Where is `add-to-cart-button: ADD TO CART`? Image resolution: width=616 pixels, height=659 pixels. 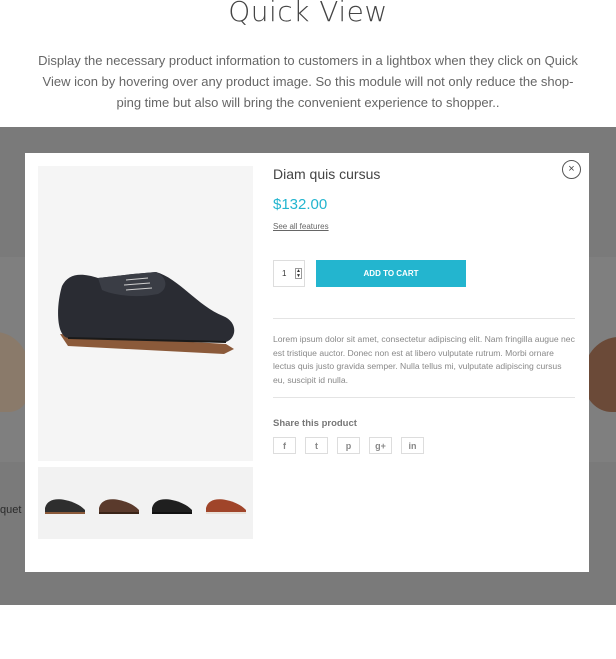
add-to-cart-button: ADD TO CART is located at coordinates (391, 273).